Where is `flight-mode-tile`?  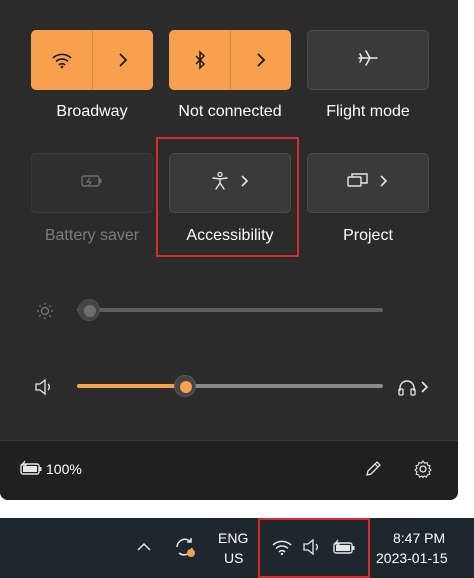
flight-mode-tile is located at coordinates (368, 60).